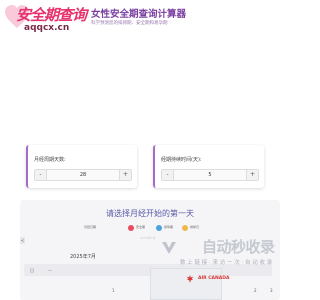 This screenshot has height=300, width=320. I want to click on maple-leaf-icon, so click(190, 279).